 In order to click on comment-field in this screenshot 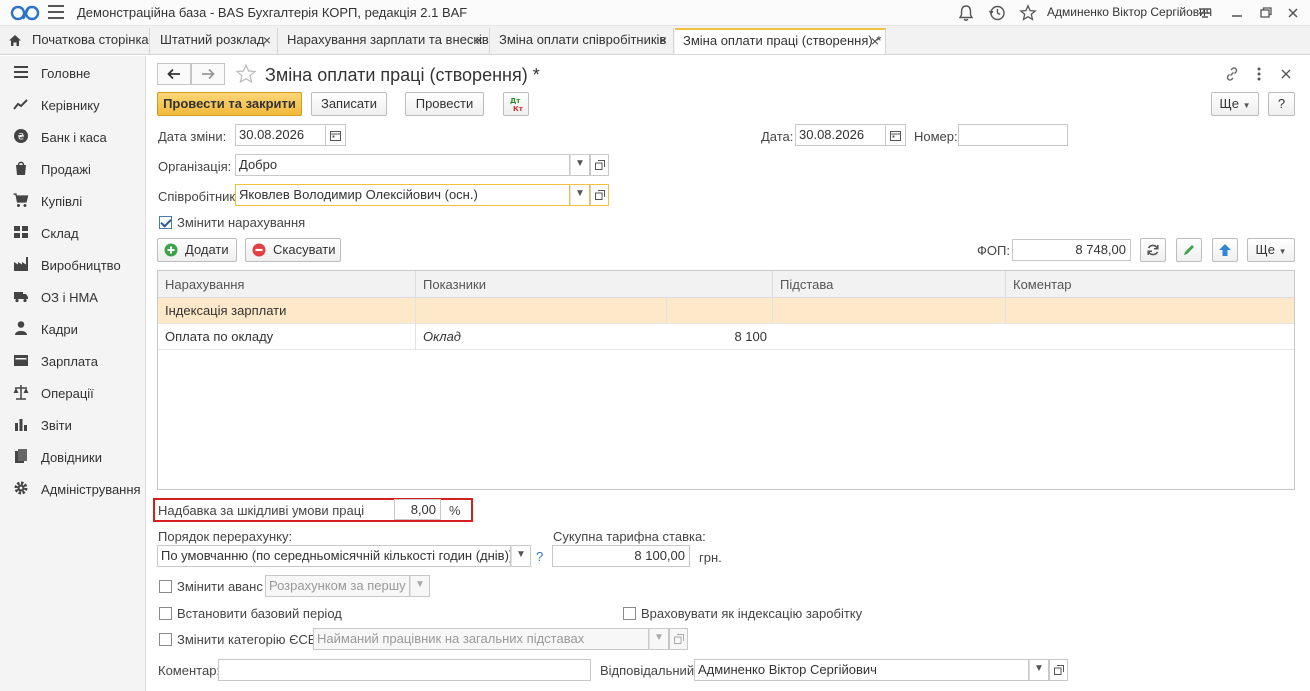, I will do `click(404, 670)`.